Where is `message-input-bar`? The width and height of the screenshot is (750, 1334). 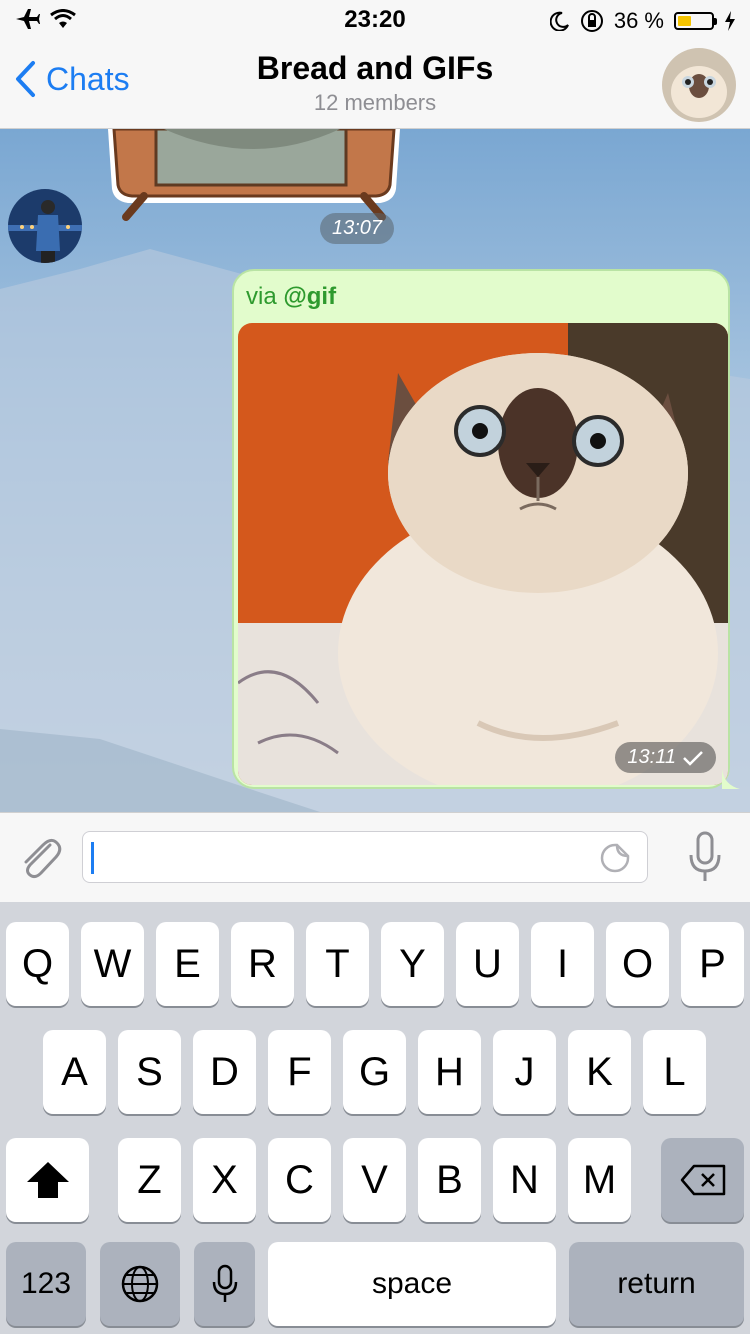
message-input-bar is located at coordinates (375, 857).